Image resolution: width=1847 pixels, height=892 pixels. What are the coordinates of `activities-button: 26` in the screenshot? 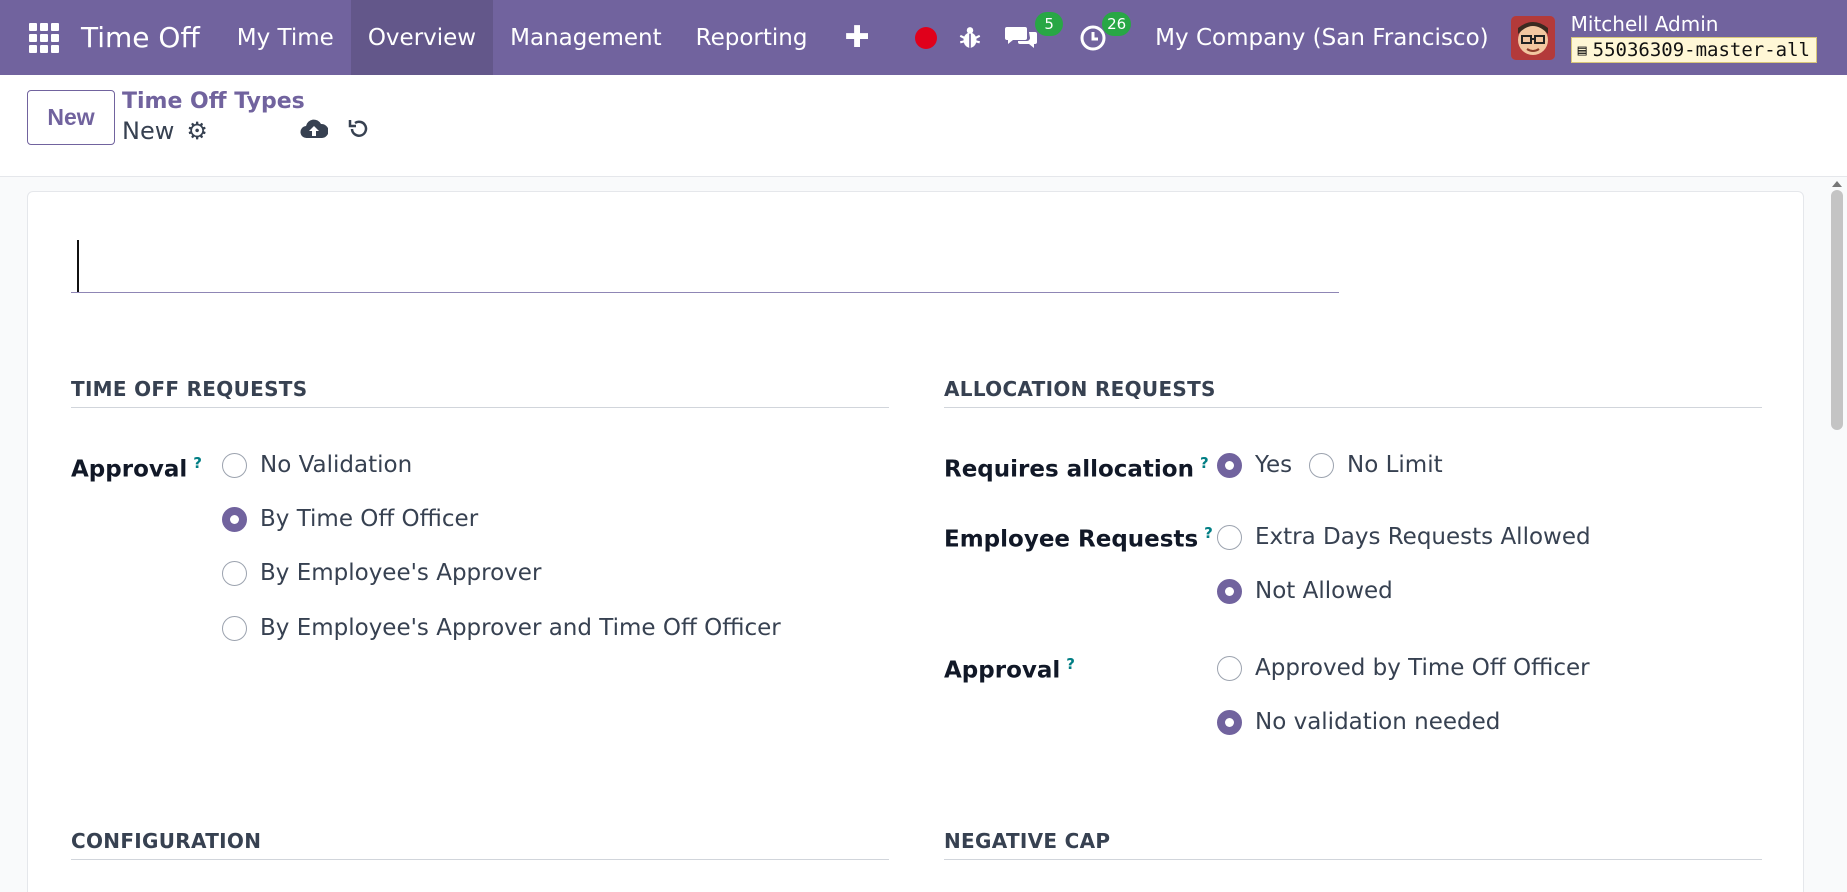 It's located at (1105, 31).